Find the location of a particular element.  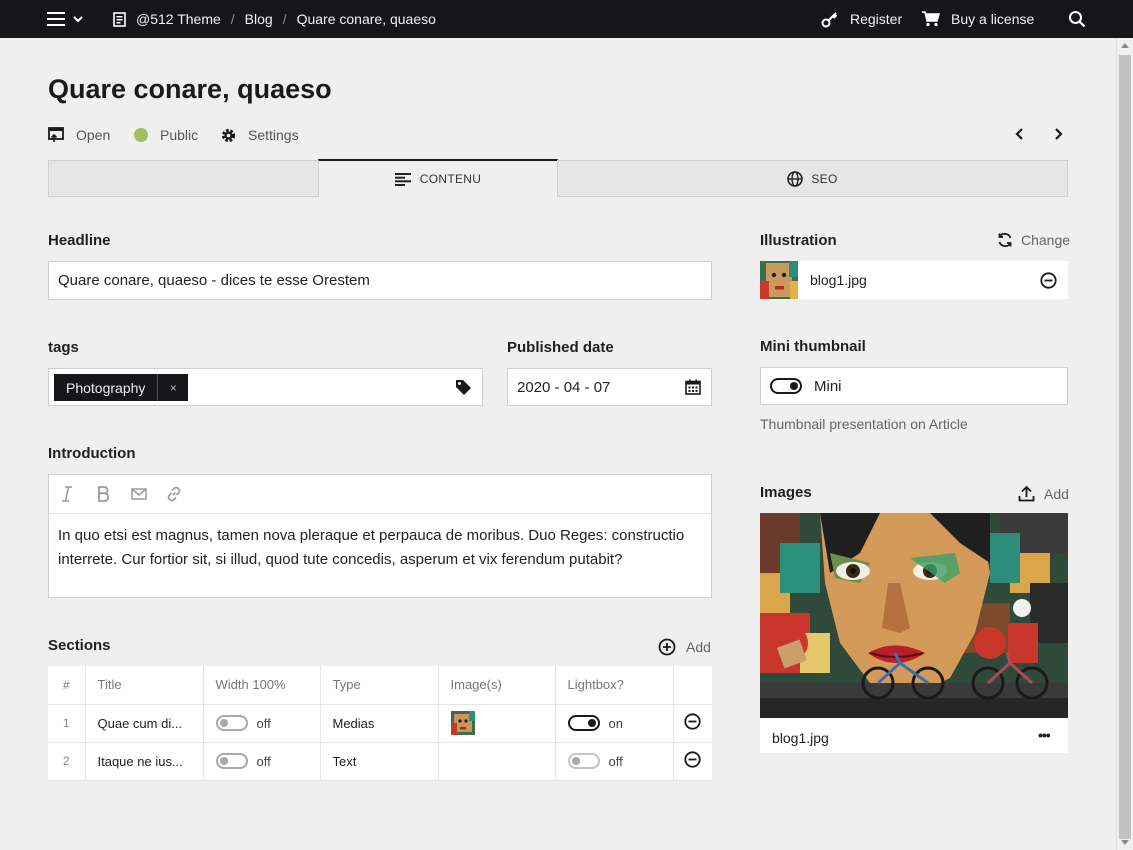

table-row: 2 Itaque ne ius... off Text off is located at coordinates (380, 761).